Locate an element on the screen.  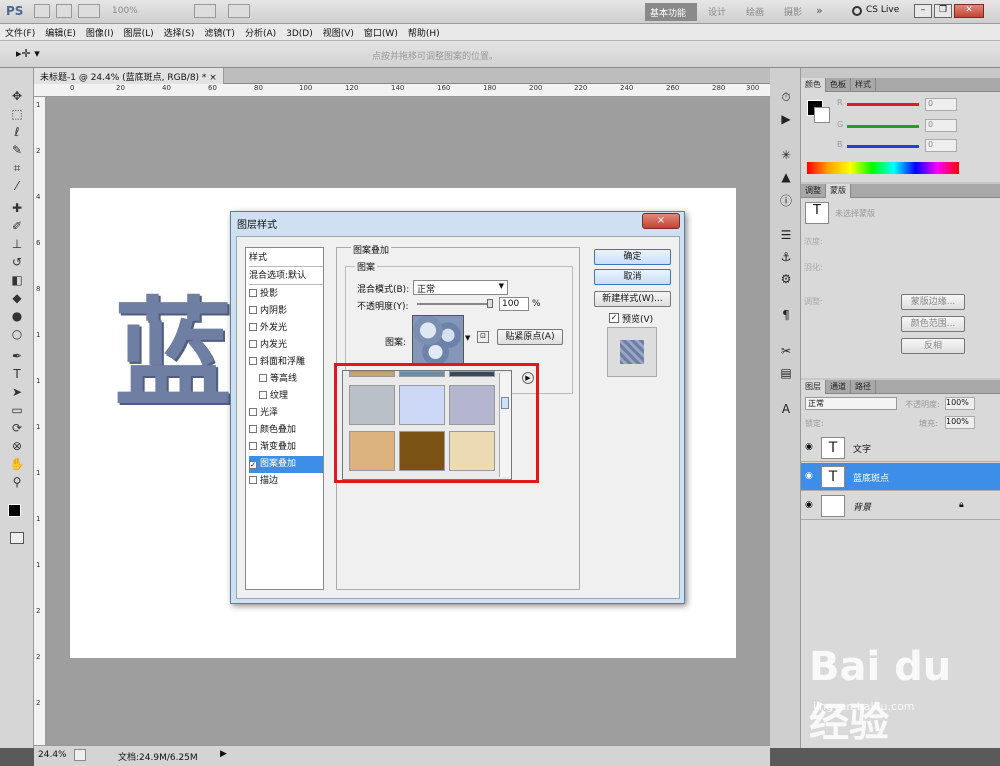
layer-opacity-input: 100% is located at coordinates (960, 403).